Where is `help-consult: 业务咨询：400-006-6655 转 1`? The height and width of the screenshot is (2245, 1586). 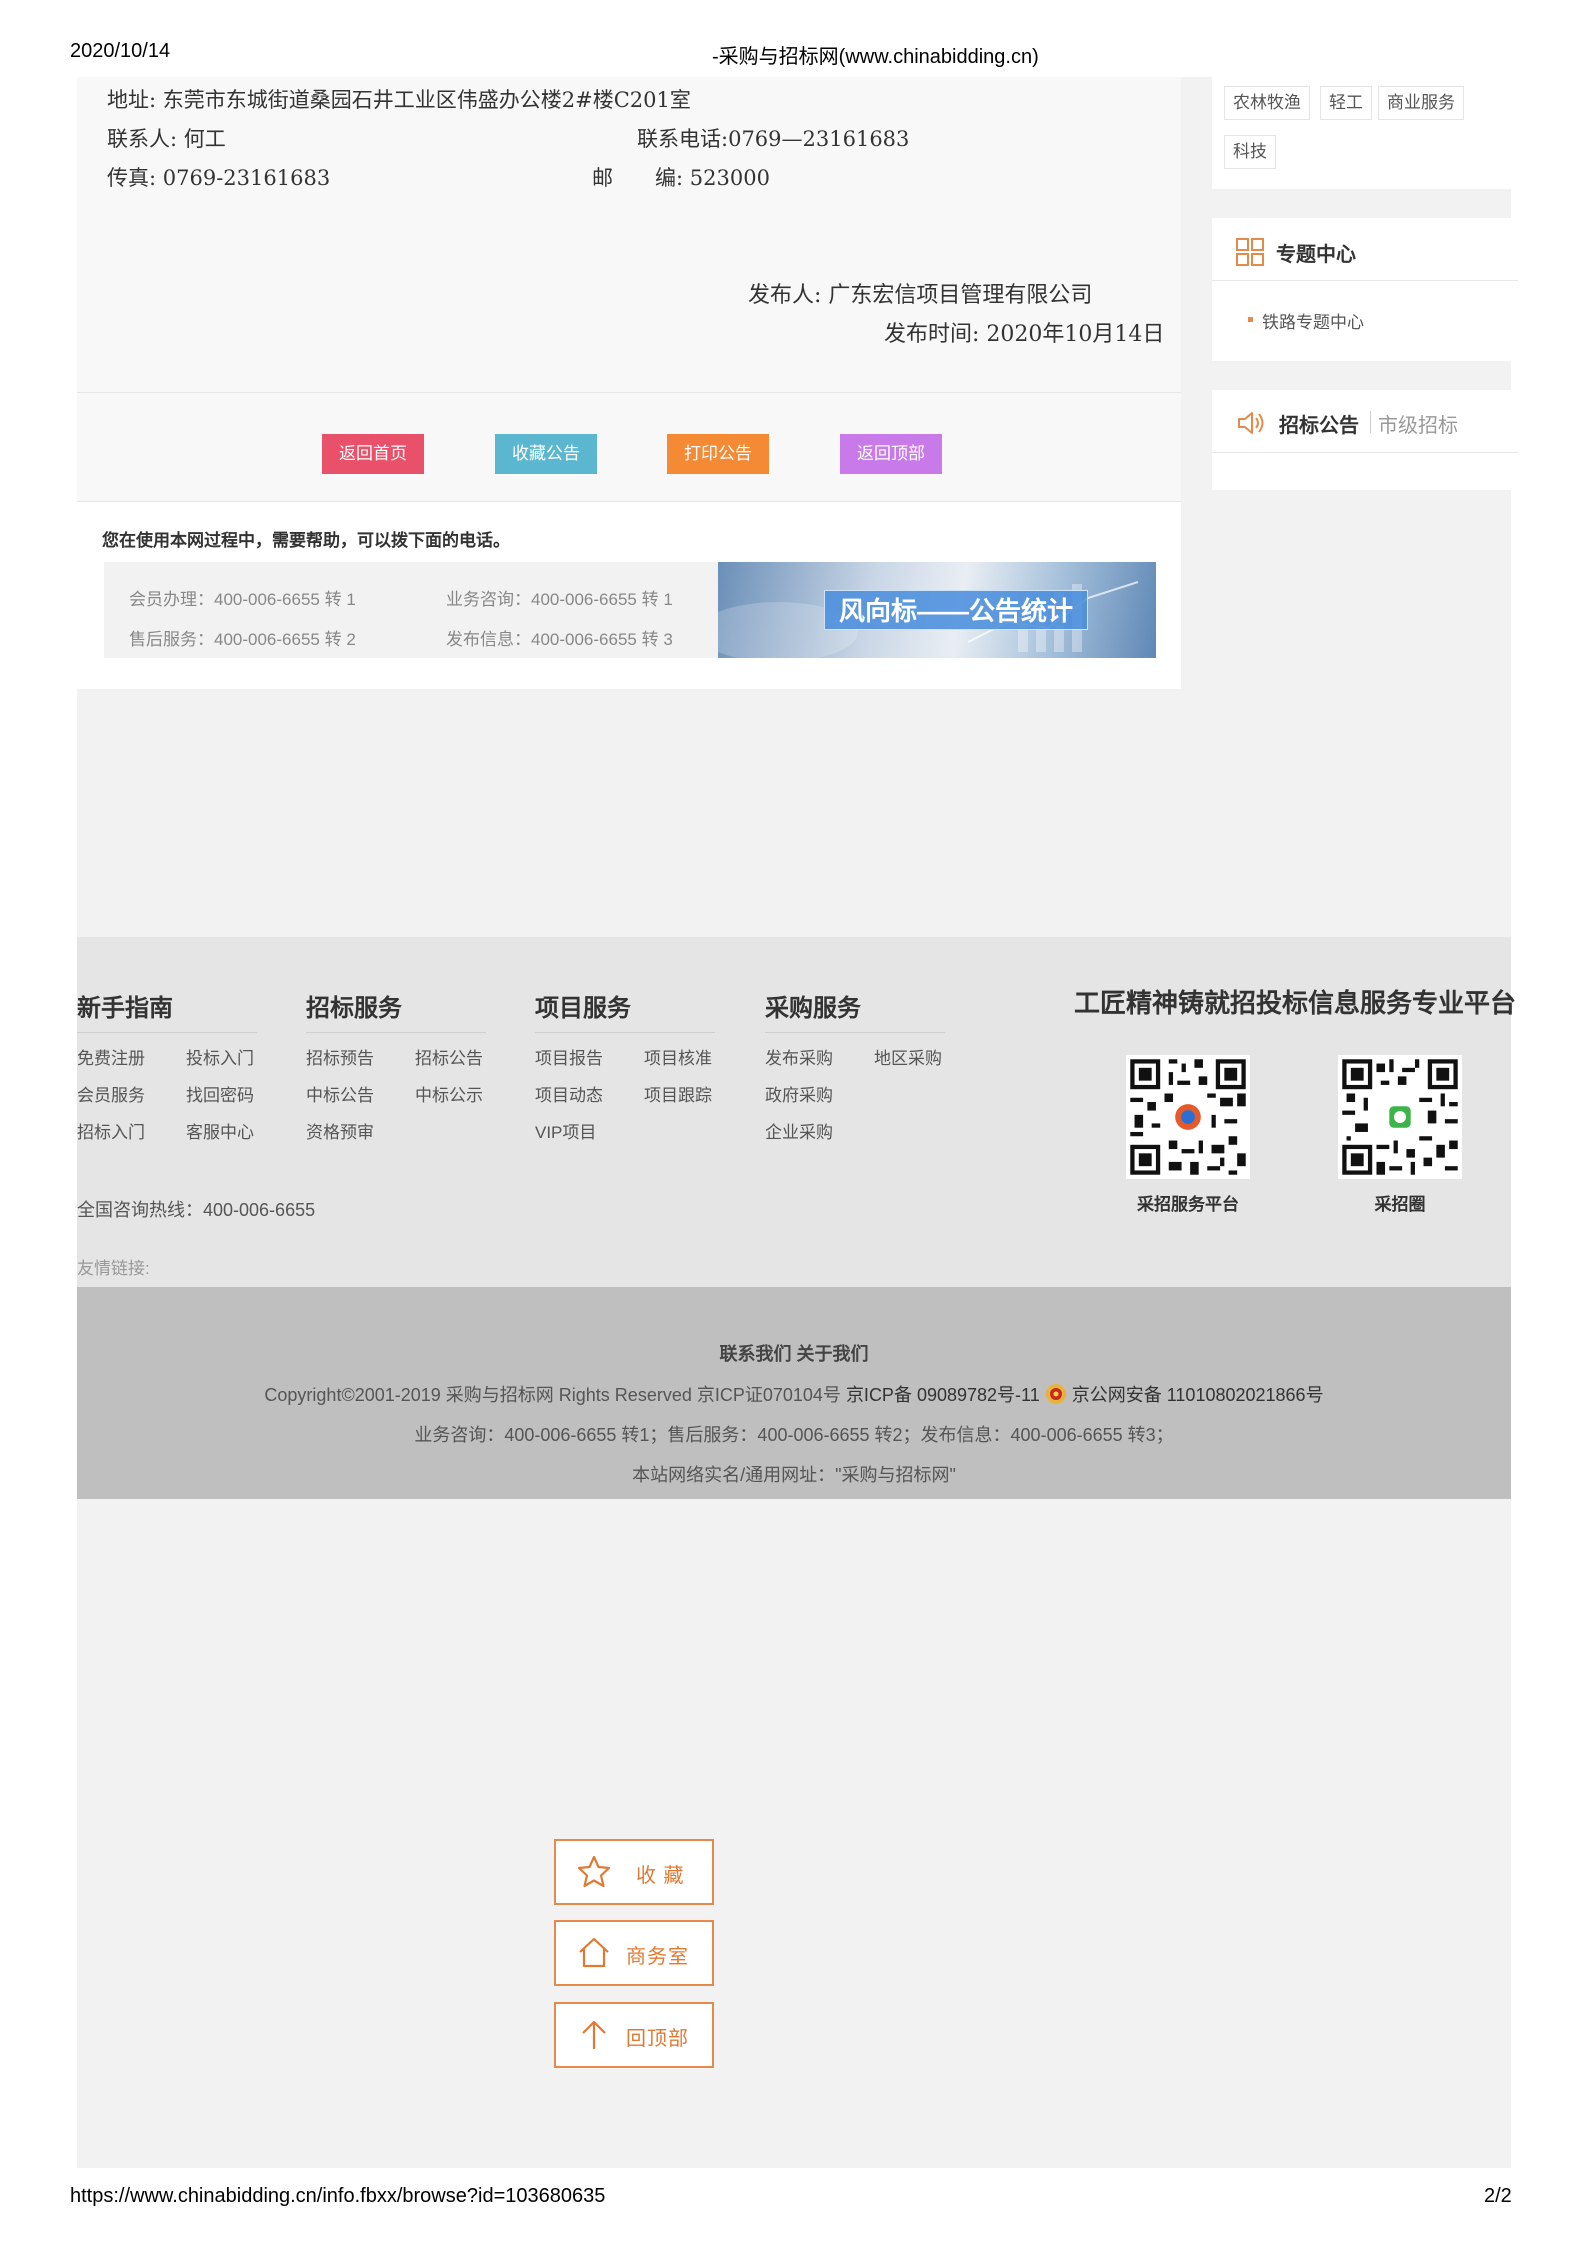
help-consult: 业务咨询：400-006-6655 转 1 is located at coordinates (559, 599).